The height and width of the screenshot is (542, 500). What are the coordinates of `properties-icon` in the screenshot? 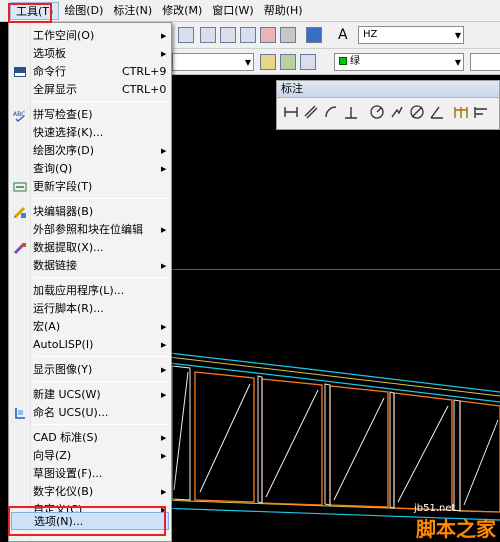 It's located at (208, 35).